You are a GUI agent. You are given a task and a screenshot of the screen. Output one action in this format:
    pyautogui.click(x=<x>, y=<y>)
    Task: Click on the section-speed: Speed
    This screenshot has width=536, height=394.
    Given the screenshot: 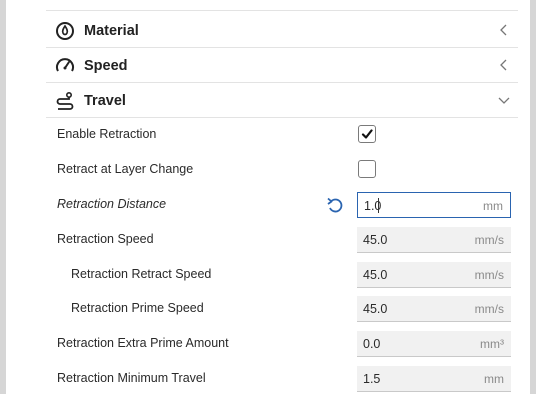 What is the action you would take?
    pyautogui.click(x=282, y=66)
    